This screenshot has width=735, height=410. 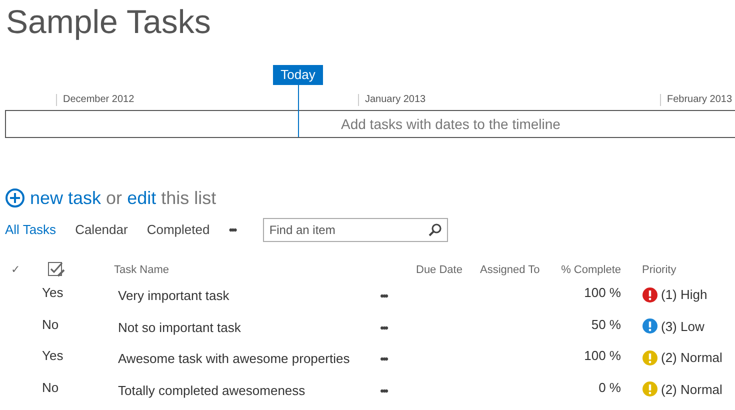 What do you see at coordinates (232, 230) in the screenshot?
I see `more-views-button: •••` at bounding box center [232, 230].